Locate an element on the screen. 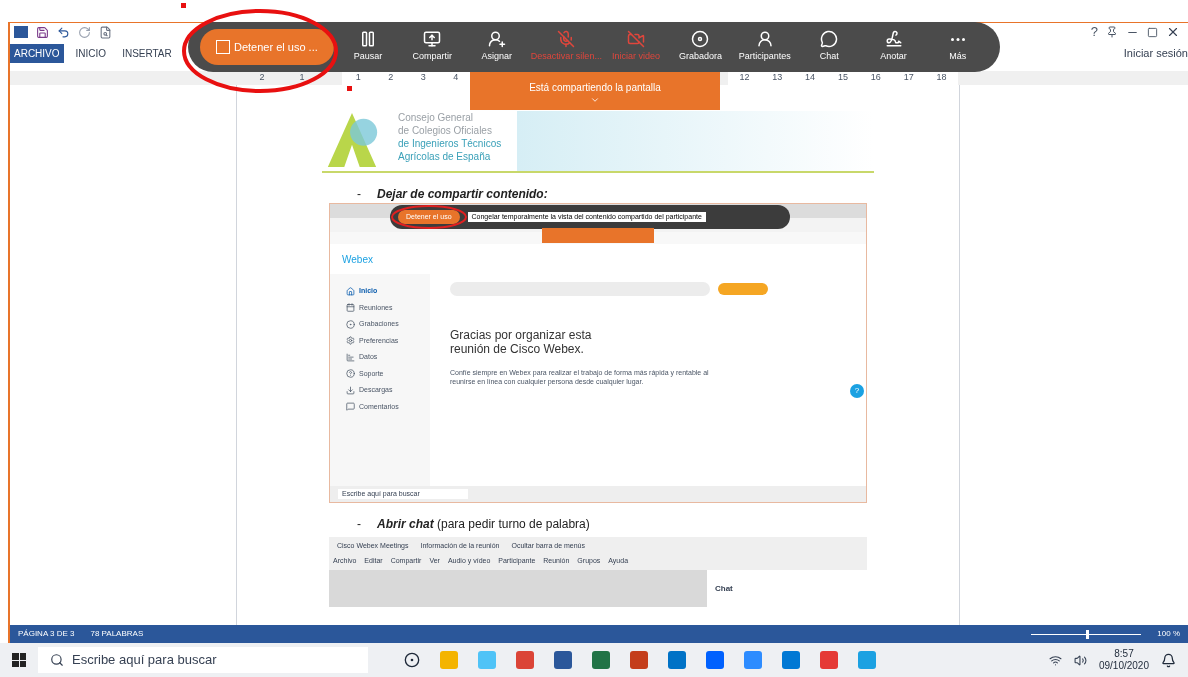 The image size is (1188, 677). save-icon is located at coordinates (42, 32).